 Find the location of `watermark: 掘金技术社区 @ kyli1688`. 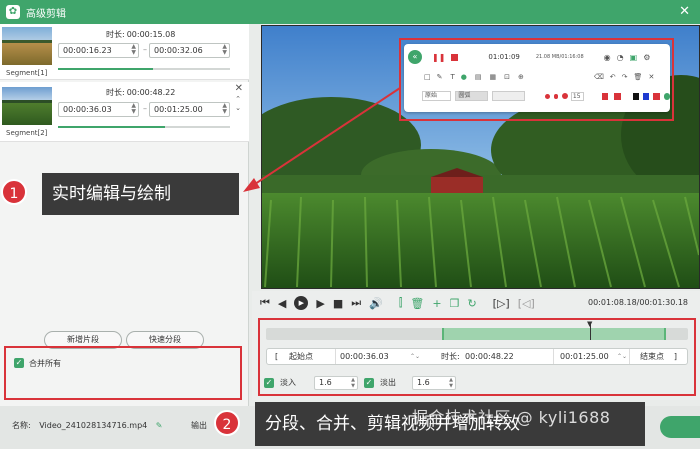

watermark: 掘金技术社区 @ kyli1688 is located at coordinates (511, 417).